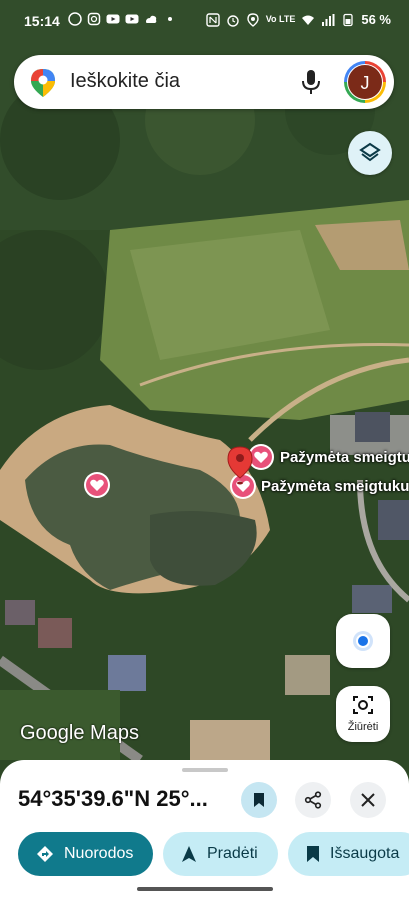 Image resolution: width=409 pixels, height=900 pixels. I want to click on whatsapp-icon, so click(75, 19).